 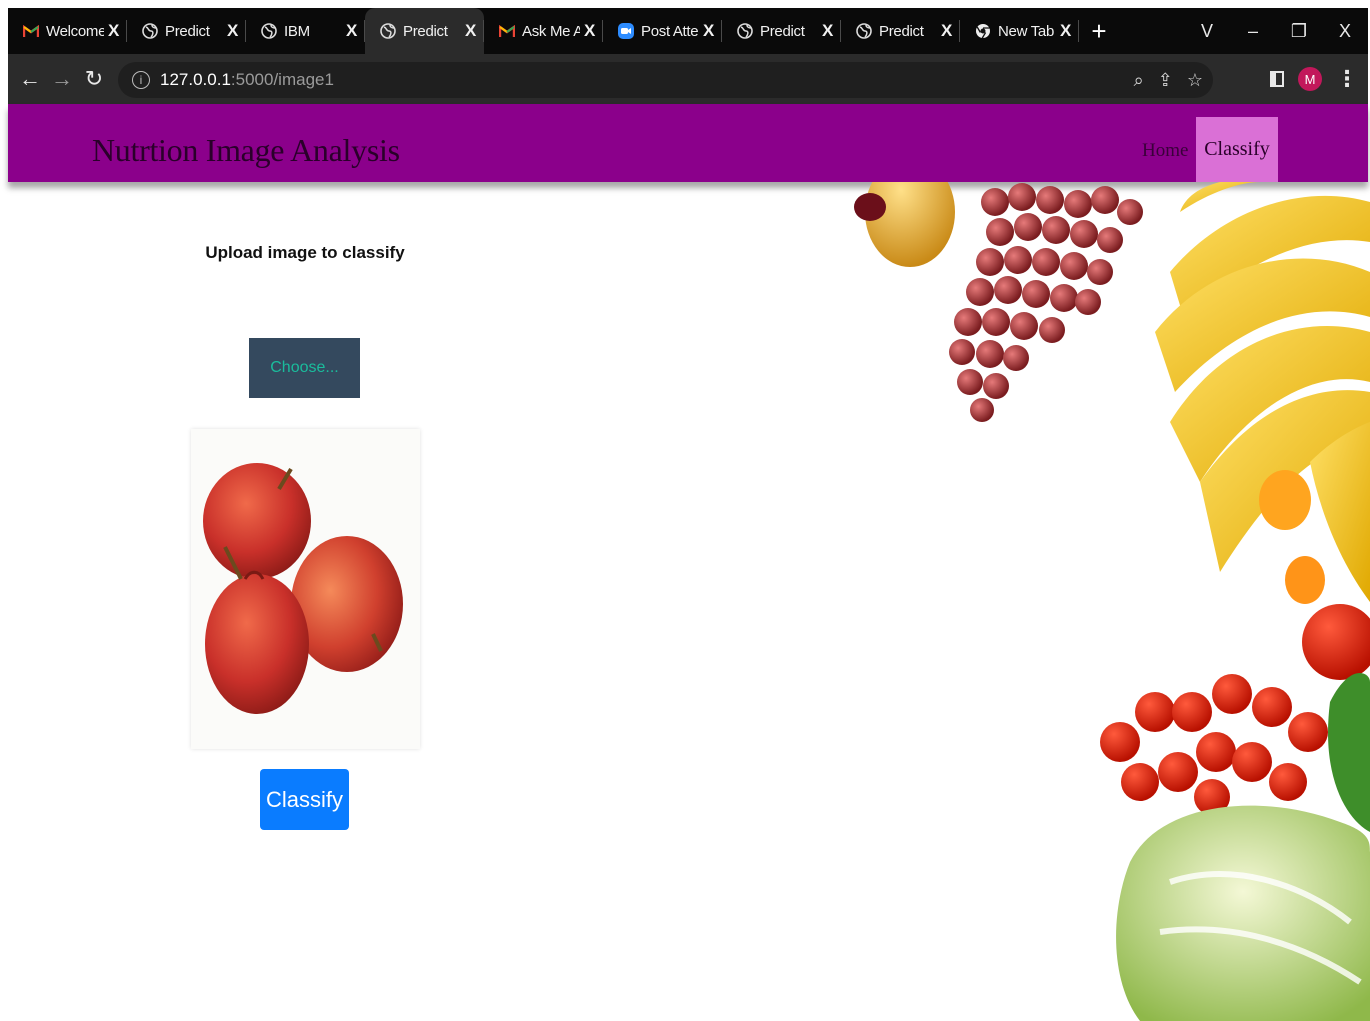 I want to click on upload-heading: Upload image to classify, so click(x=305, y=252).